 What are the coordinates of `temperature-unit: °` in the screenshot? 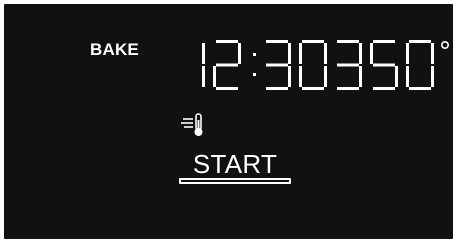 It's located at (444, 44).